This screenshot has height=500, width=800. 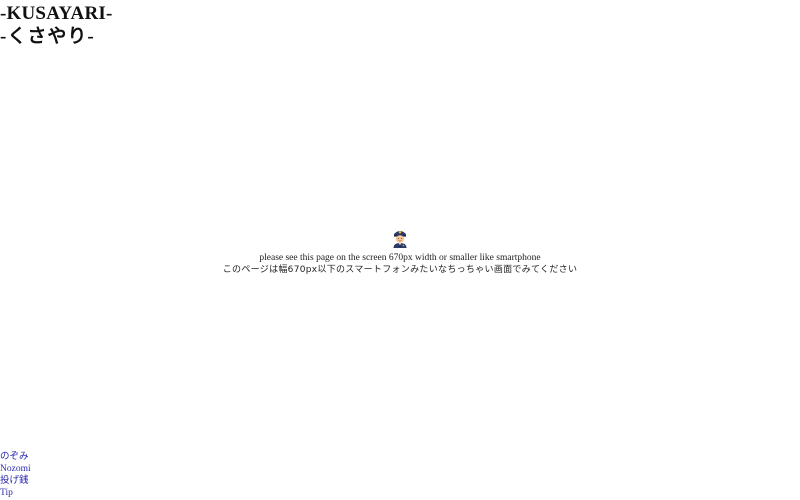 What do you see at coordinates (15, 469) in the screenshot?
I see `link-nozomi: Nozomi` at bounding box center [15, 469].